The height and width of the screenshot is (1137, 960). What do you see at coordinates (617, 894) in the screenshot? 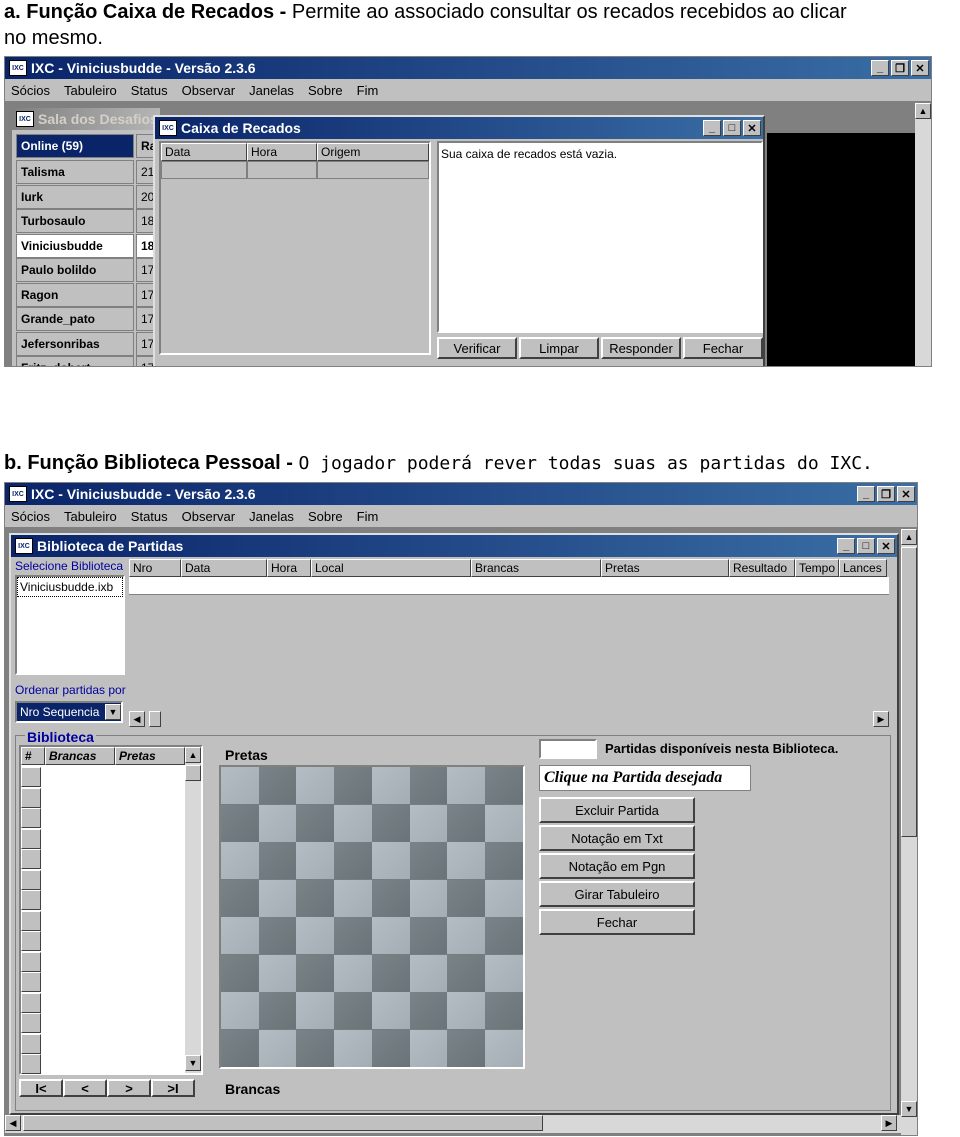
I see `girar-tabuleiro-button: Girar Tabuleiro` at bounding box center [617, 894].